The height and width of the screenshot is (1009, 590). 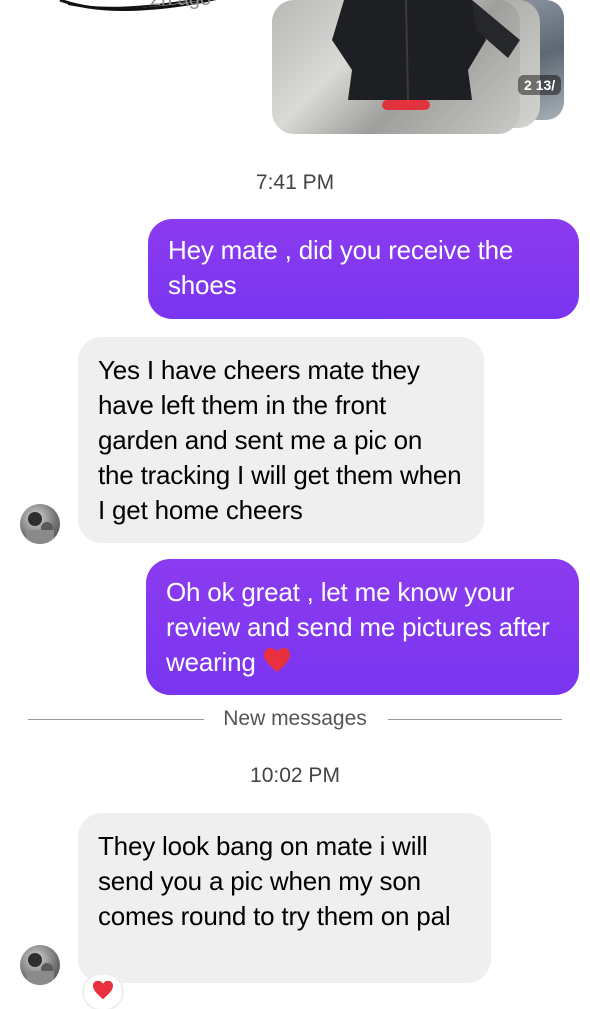 What do you see at coordinates (426, 55) in the screenshot?
I see `coat-photo` at bounding box center [426, 55].